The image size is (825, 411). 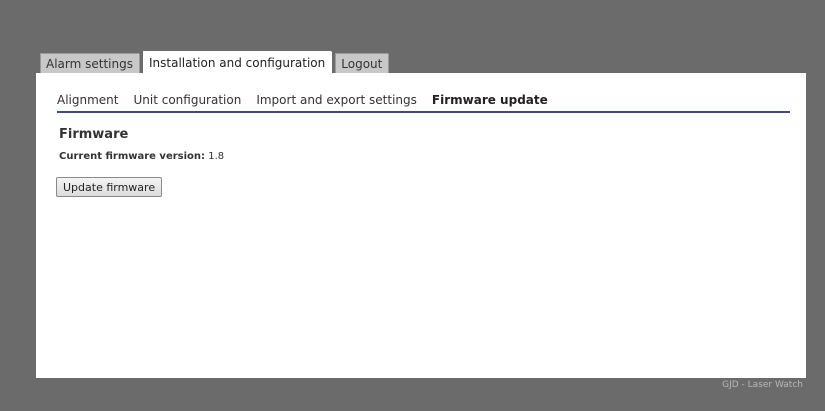 What do you see at coordinates (87, 100) in the screenshot?
I see `sub-nav-alignment: Alignment` at bounding box center [87, 100].